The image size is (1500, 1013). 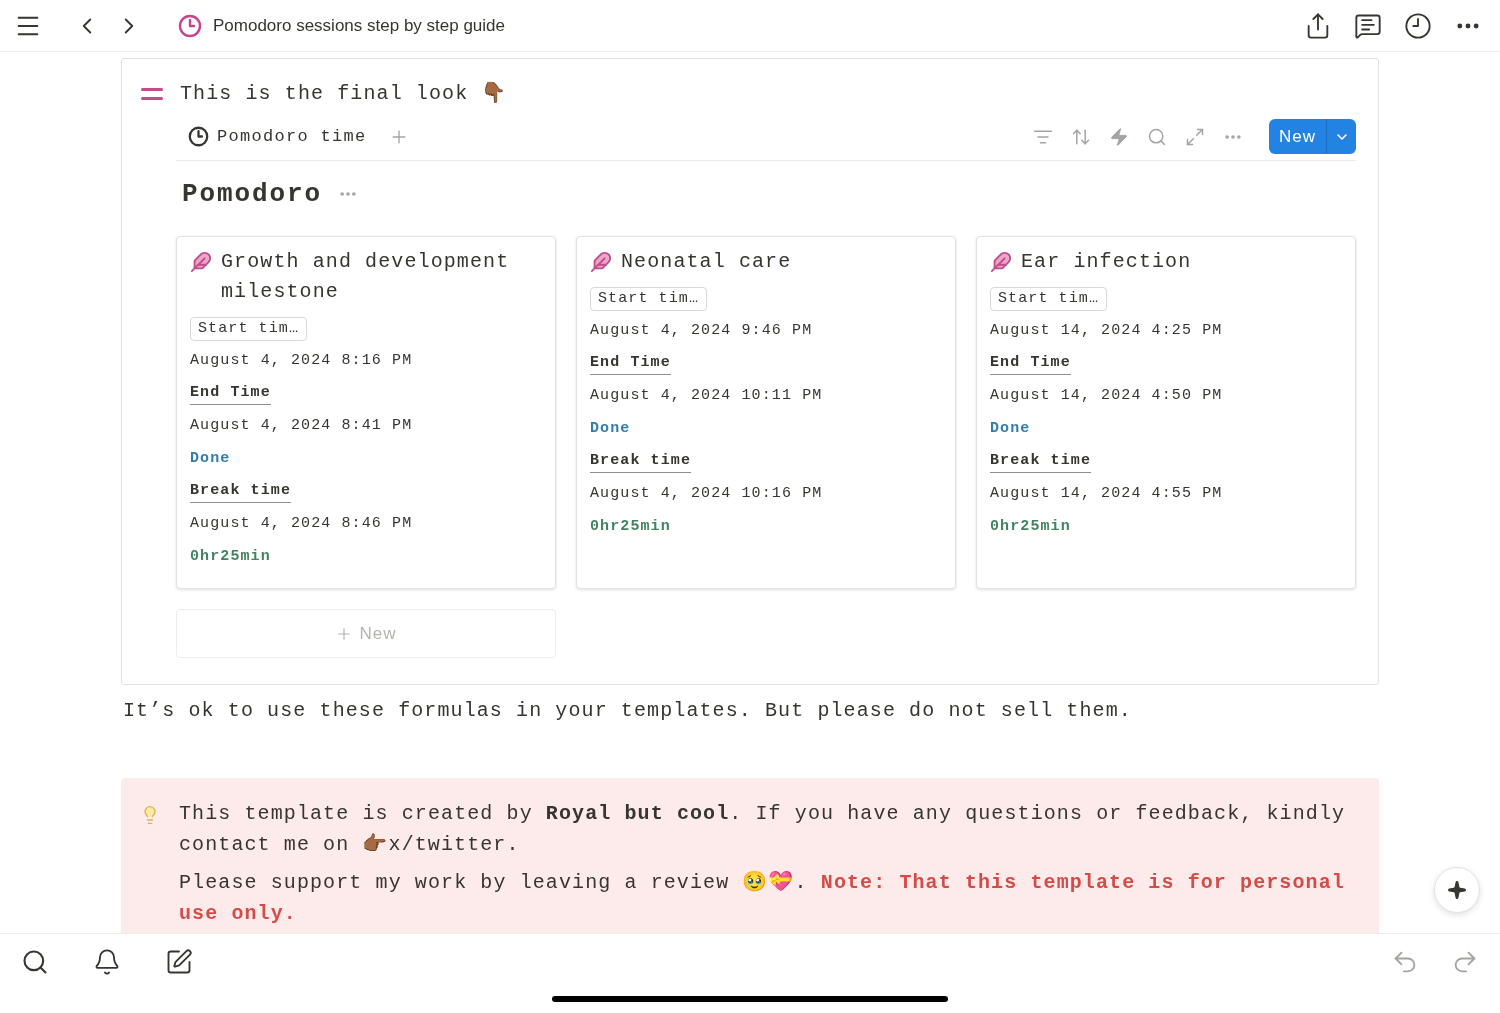 I want to click on new-options-button, so click(x=1341, y=136).